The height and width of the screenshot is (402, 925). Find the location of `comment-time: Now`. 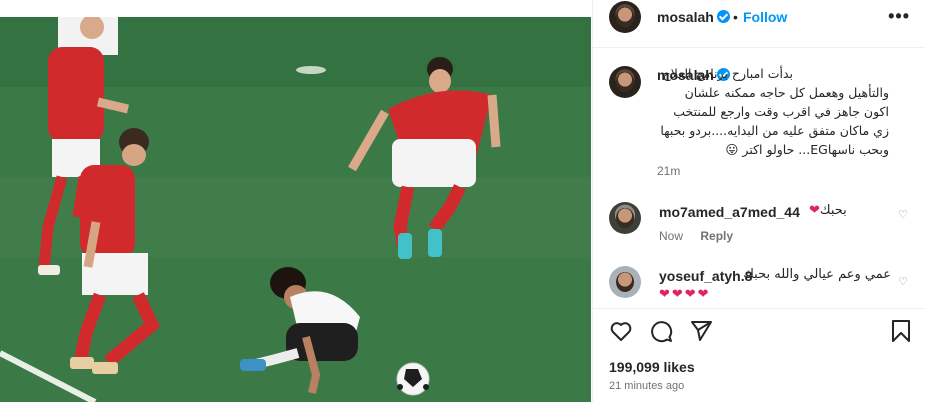

comment-time: Now is located at coordinates (671, 236).